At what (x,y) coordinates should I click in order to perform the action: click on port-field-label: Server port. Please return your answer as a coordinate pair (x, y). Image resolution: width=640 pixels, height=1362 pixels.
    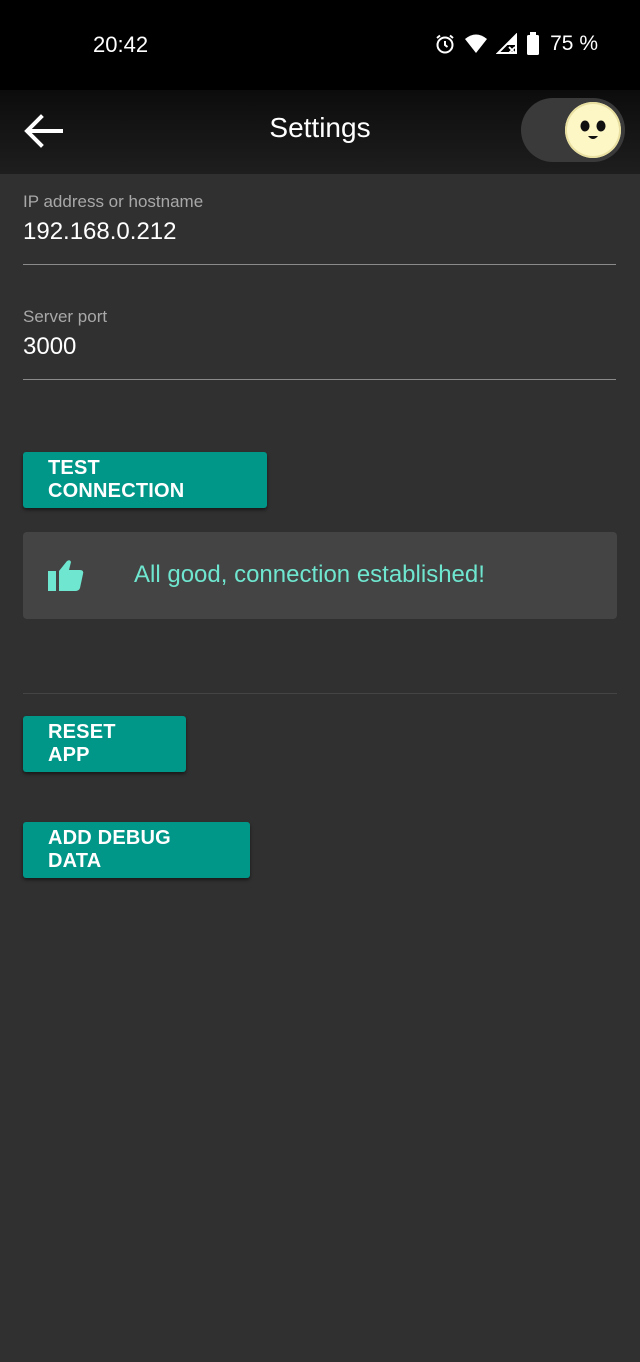
    Looking at the image, I should click on (65, 316).